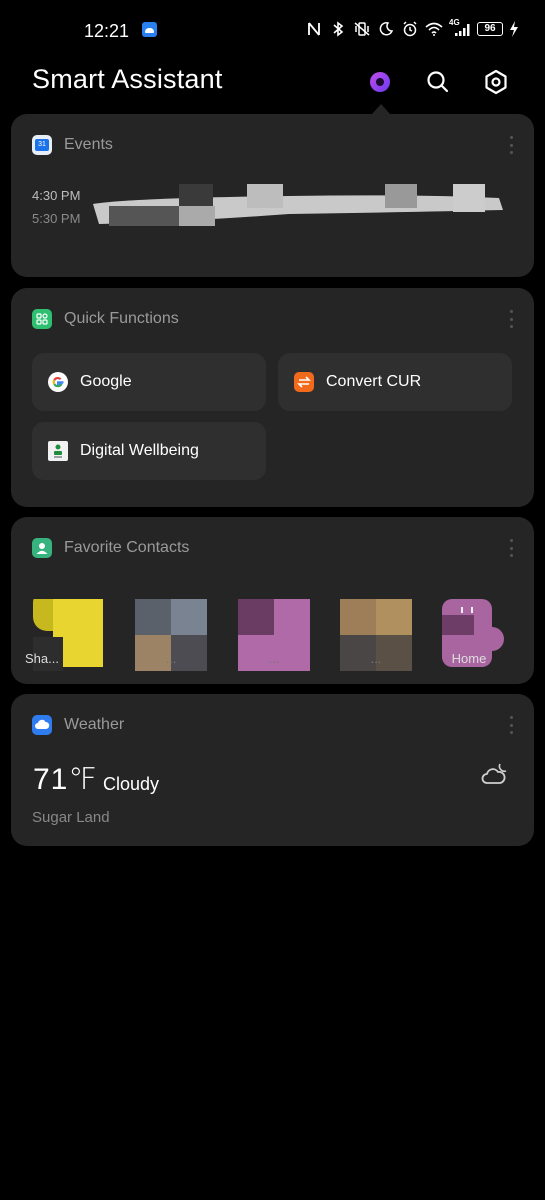 The width and height of the screenshot is (545, 1200). Describe the element at coordinates (298, 202) in the screenshot. I see `event-title-redacted` at that location.